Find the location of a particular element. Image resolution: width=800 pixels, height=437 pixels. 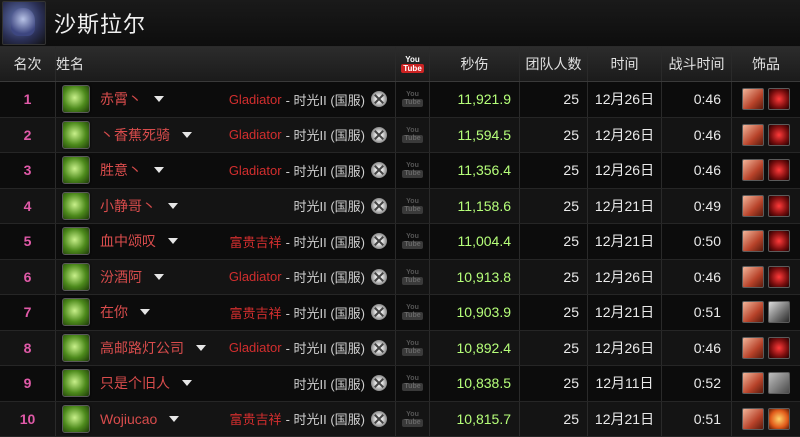

player-name-link: 赤霄丶 is located at coordinates (121, 99).